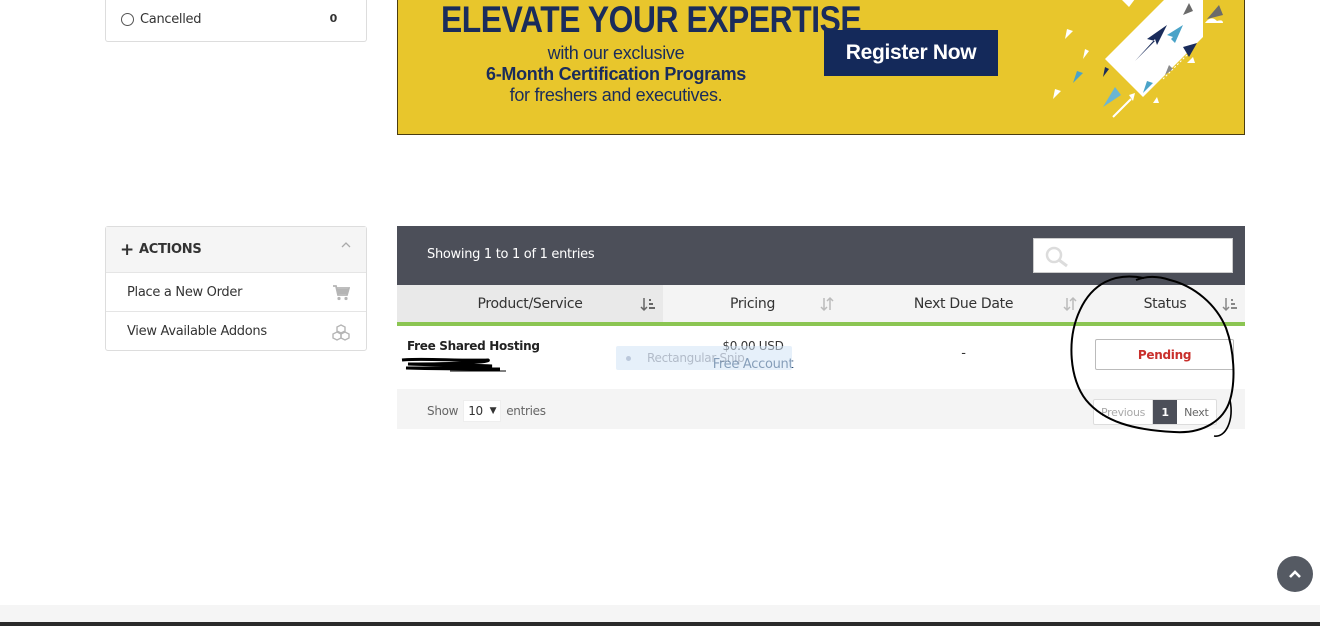 This screenshot has height=626, width=1320. I want to click on column-header-status: Status, so click(1165, 305).